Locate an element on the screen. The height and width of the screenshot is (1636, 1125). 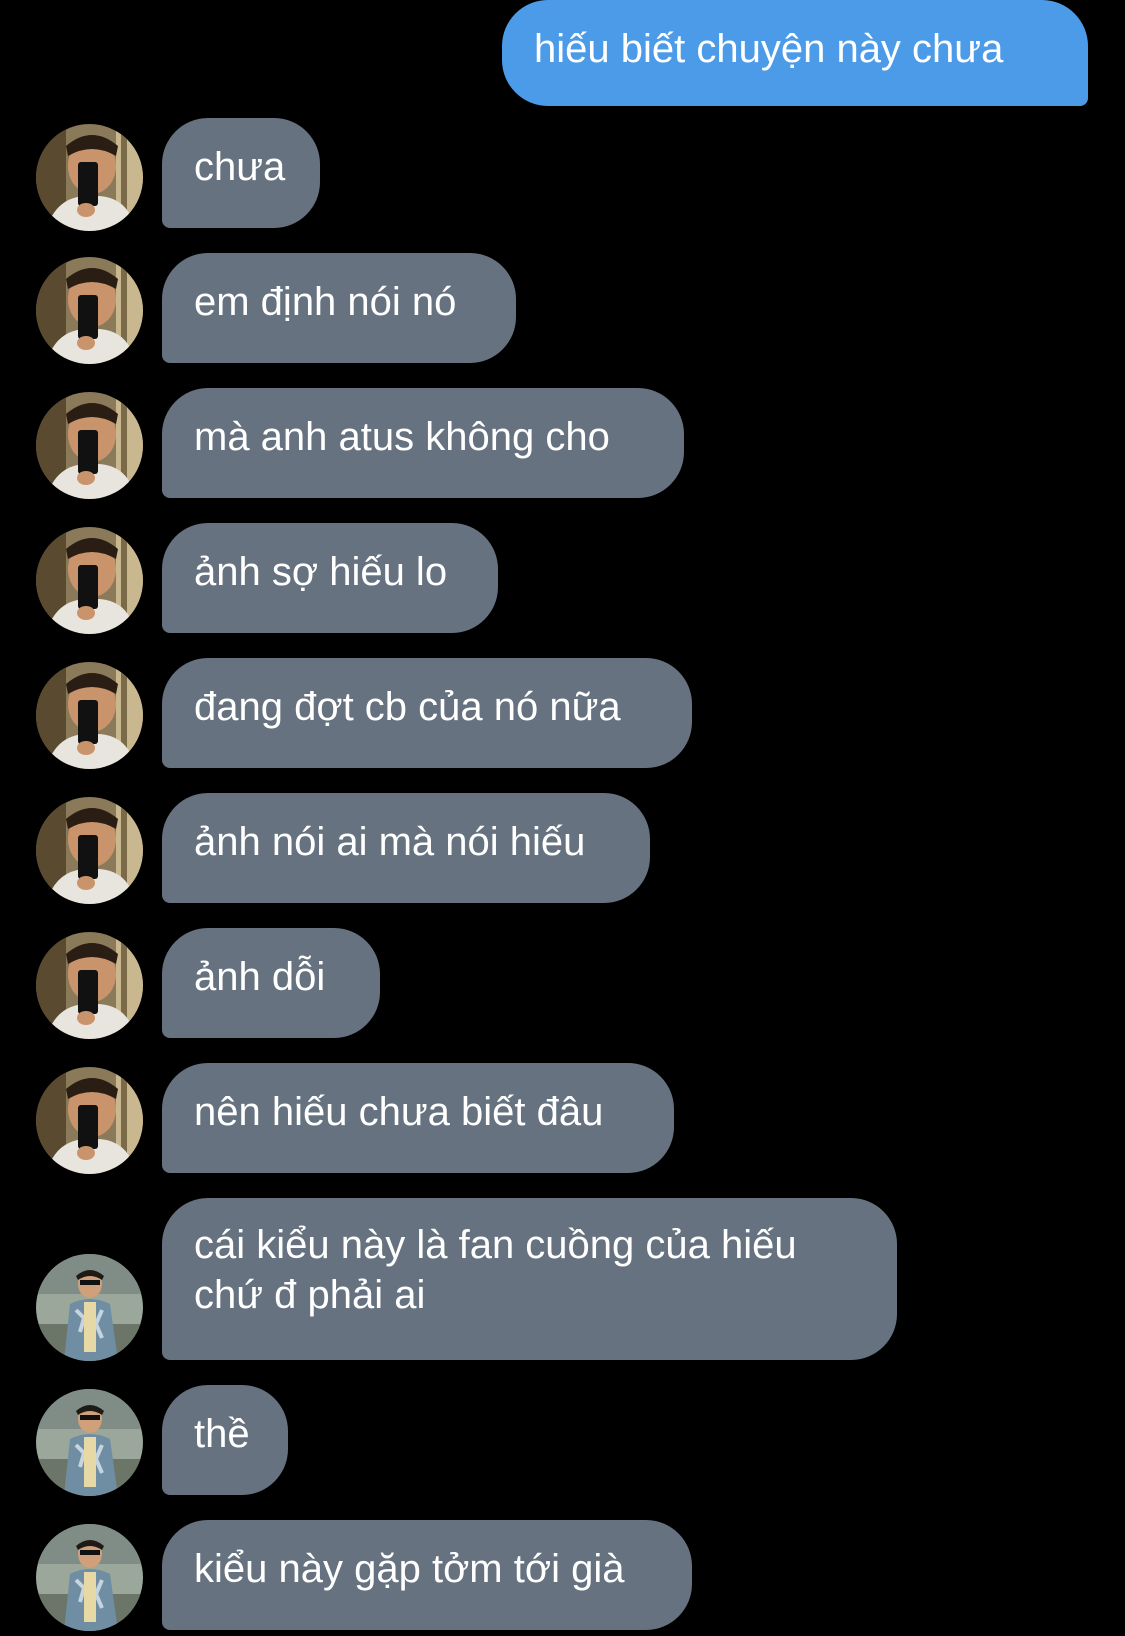
incoming-message-bubble: mà anh atus không cho is located at coordinates (423, 443).